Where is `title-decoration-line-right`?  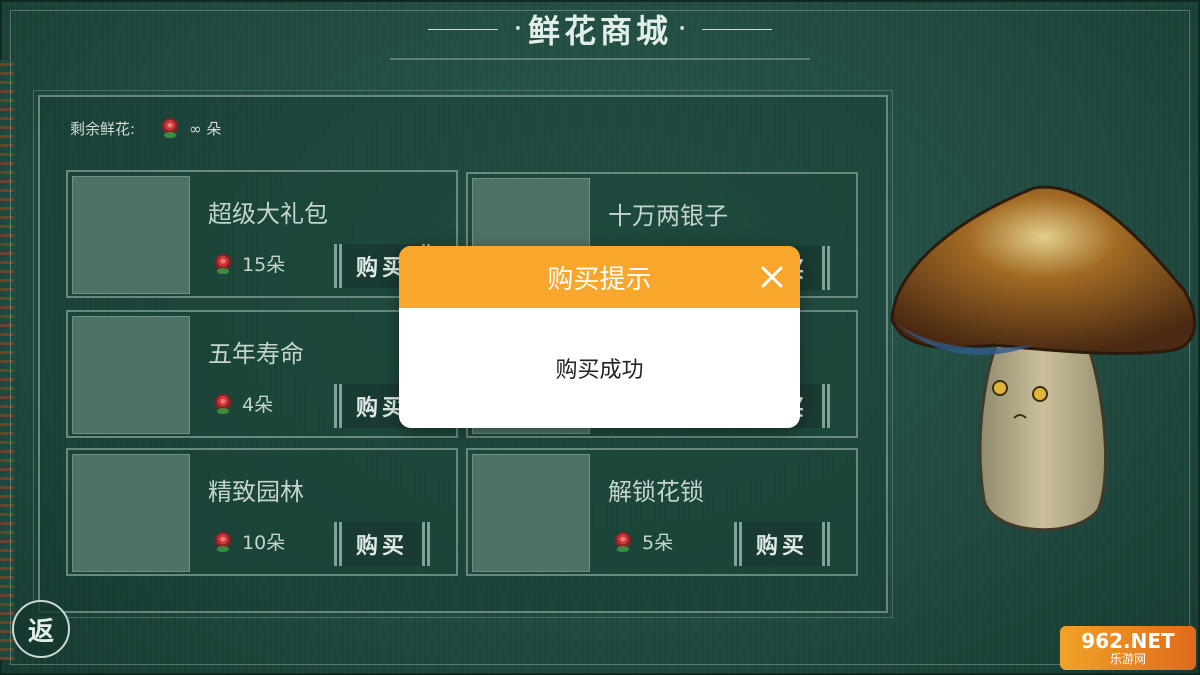 title-decoration-line-right is located at coordinates (737, 29).